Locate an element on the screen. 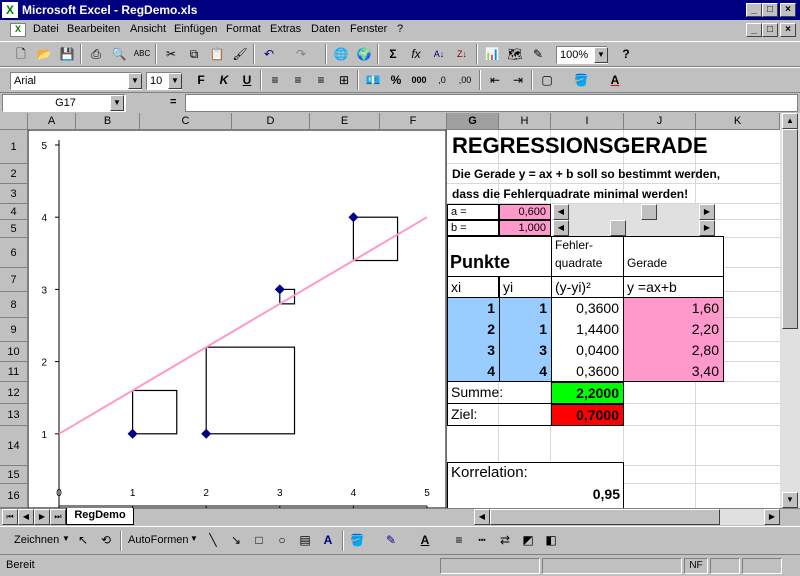  first-sheet-icon: ⏮ is located at coordinates (10, 517).